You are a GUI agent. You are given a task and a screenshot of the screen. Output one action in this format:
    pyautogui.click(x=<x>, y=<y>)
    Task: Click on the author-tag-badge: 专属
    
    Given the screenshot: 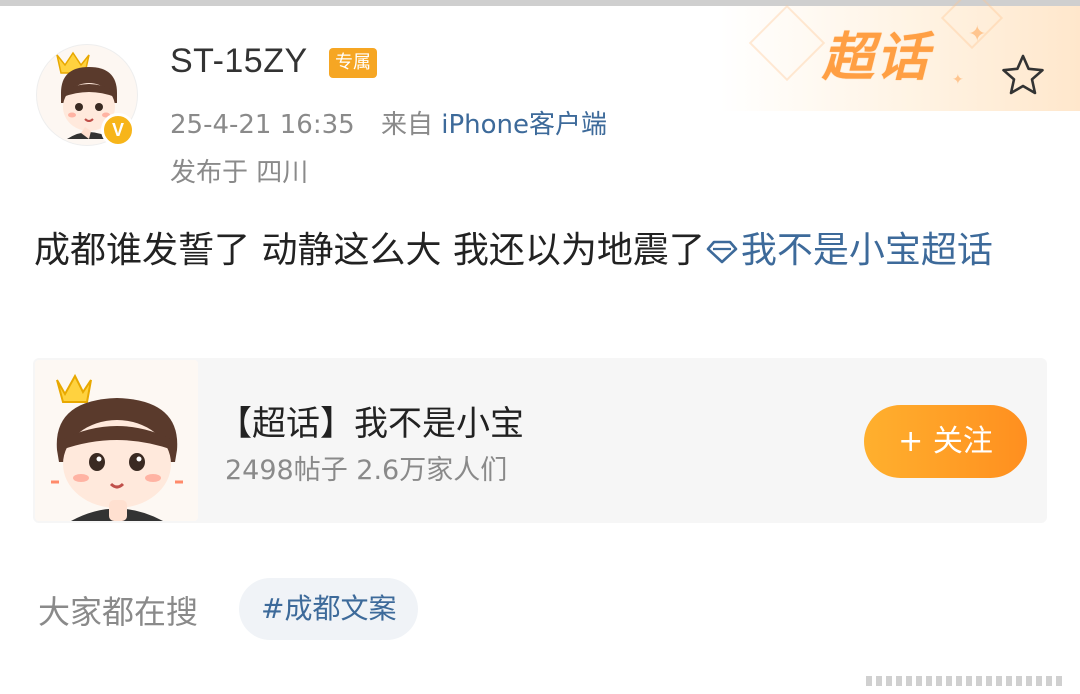 What is the action you would take?
    pyautogui.click(x=353, y=63)
    